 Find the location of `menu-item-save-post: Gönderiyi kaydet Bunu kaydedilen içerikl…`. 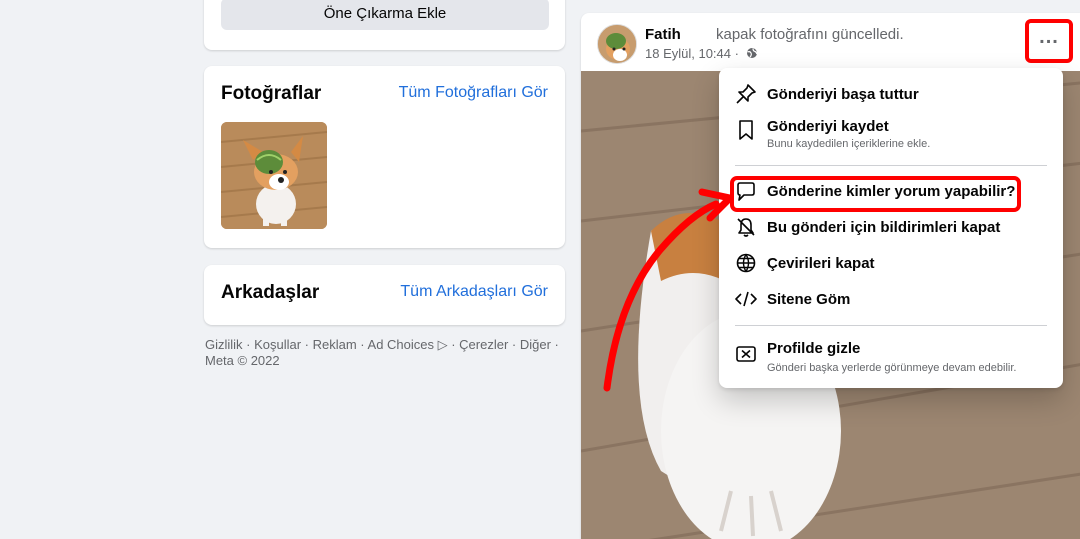

menu-item-save-post: Gönderiyi kaydet Bunu kaydedilen içerikl… is located at coordinates (891, 134).